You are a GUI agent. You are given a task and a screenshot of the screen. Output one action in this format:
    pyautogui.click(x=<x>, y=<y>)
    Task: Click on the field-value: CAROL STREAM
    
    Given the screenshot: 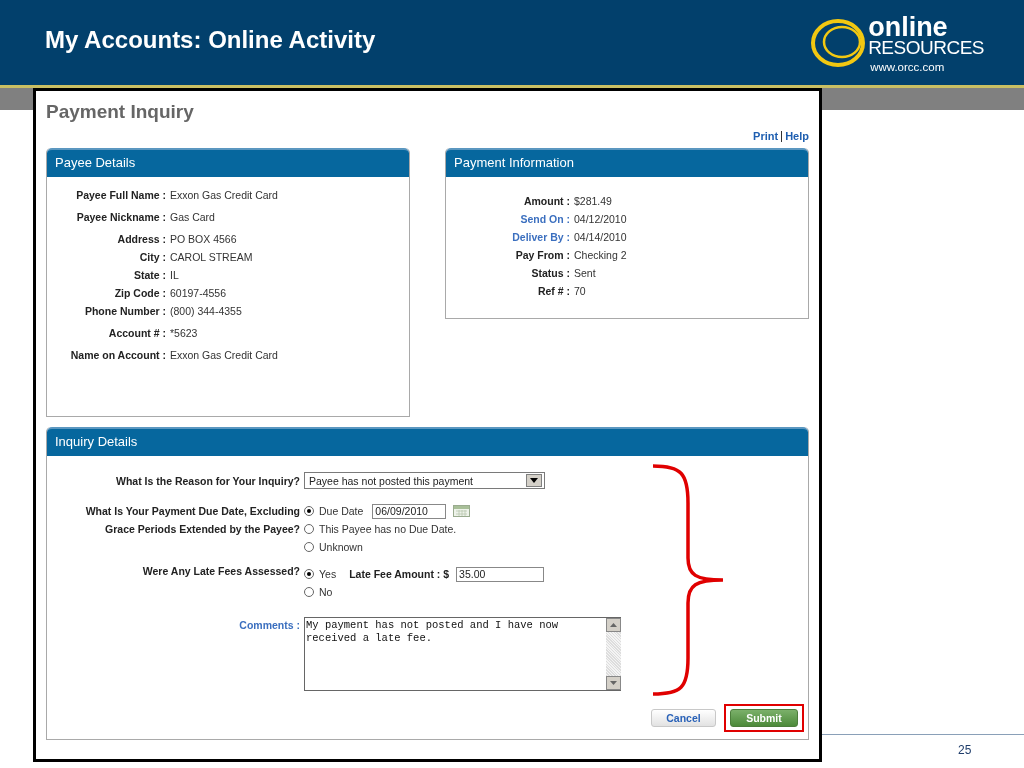 What is the action you would take?
    pyautogui.click(x=211, y=257)
    